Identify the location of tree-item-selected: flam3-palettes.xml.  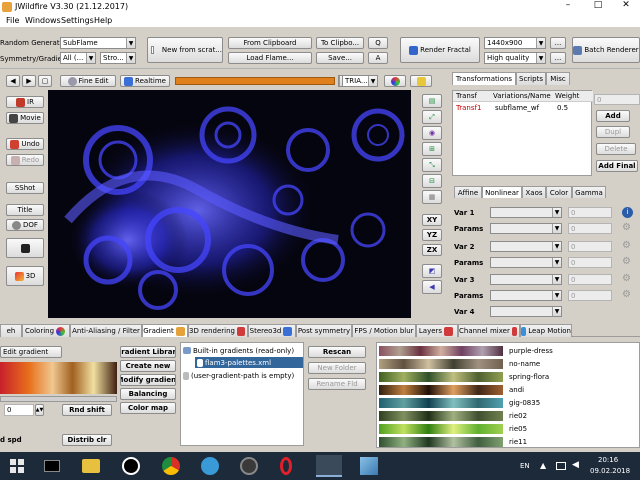
(249, 362).